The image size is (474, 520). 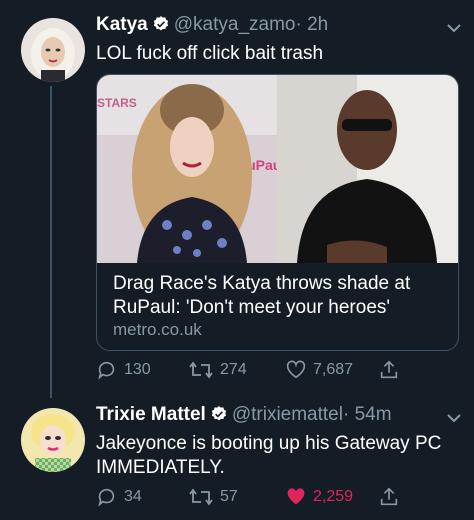 I want to click on like-button: 2,259, so click(x=319, y=497).